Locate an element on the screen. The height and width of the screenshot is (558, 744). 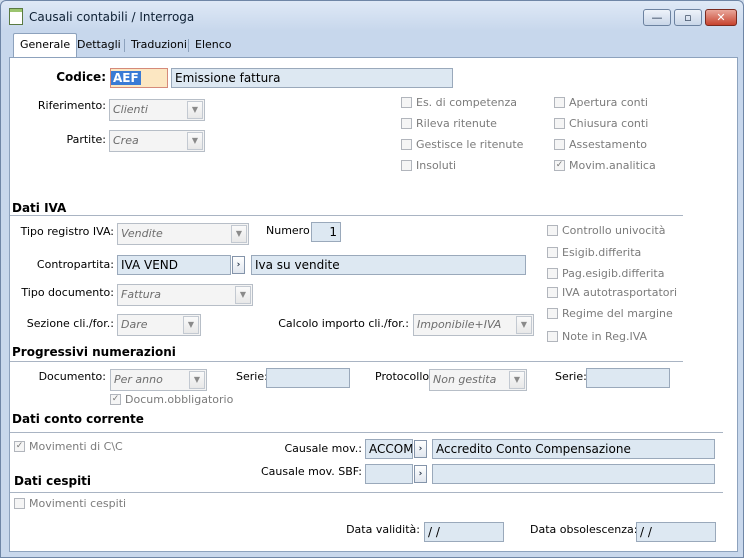
tipo-documento-value: Fattura is located at coordinates (141, 294).